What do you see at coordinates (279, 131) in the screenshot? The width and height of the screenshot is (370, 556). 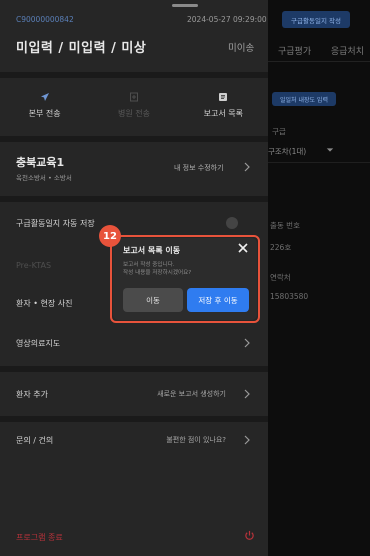 I see `bg-label: 구급` at bounding box center [279, 131].